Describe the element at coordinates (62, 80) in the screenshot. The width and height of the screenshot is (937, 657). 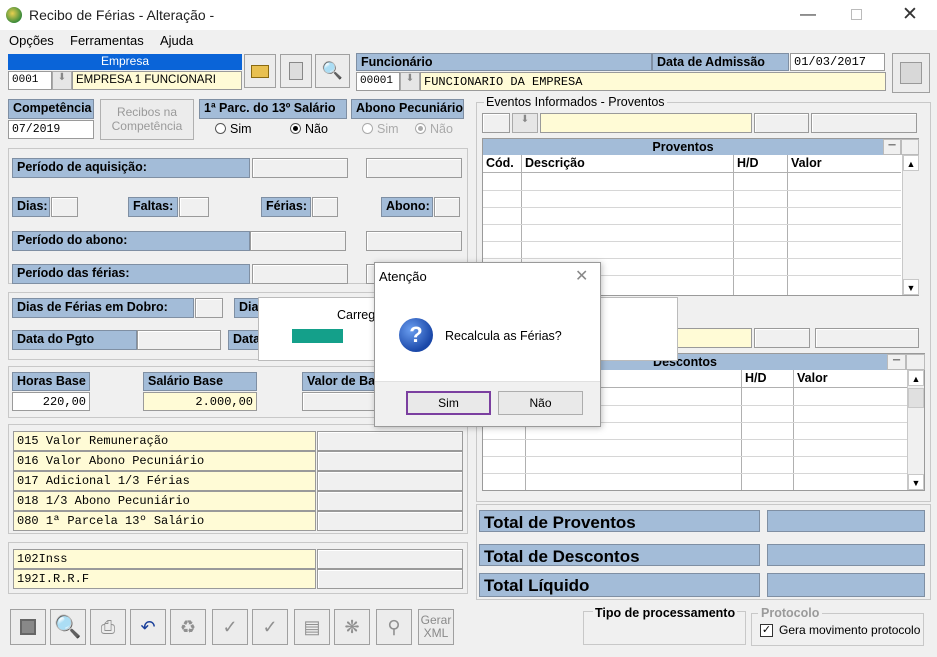
I see `empresa-lookup-button: ⬇` at that location.